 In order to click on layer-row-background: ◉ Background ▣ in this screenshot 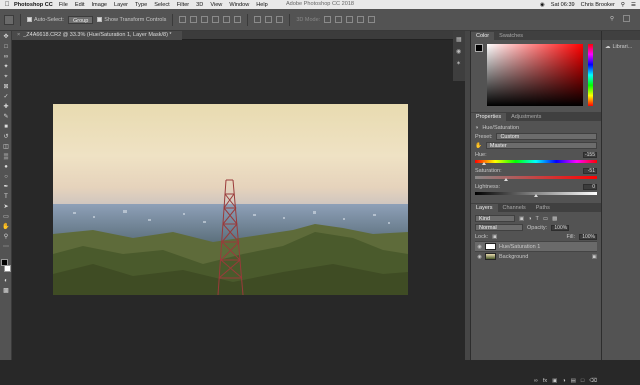, I will do `click(536, 256)`.